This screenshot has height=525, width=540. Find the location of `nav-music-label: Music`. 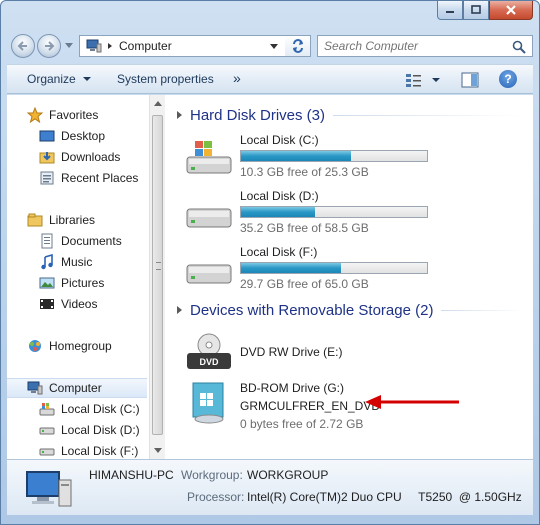

nav-music-label: Music is located at coordinates (77, 262).